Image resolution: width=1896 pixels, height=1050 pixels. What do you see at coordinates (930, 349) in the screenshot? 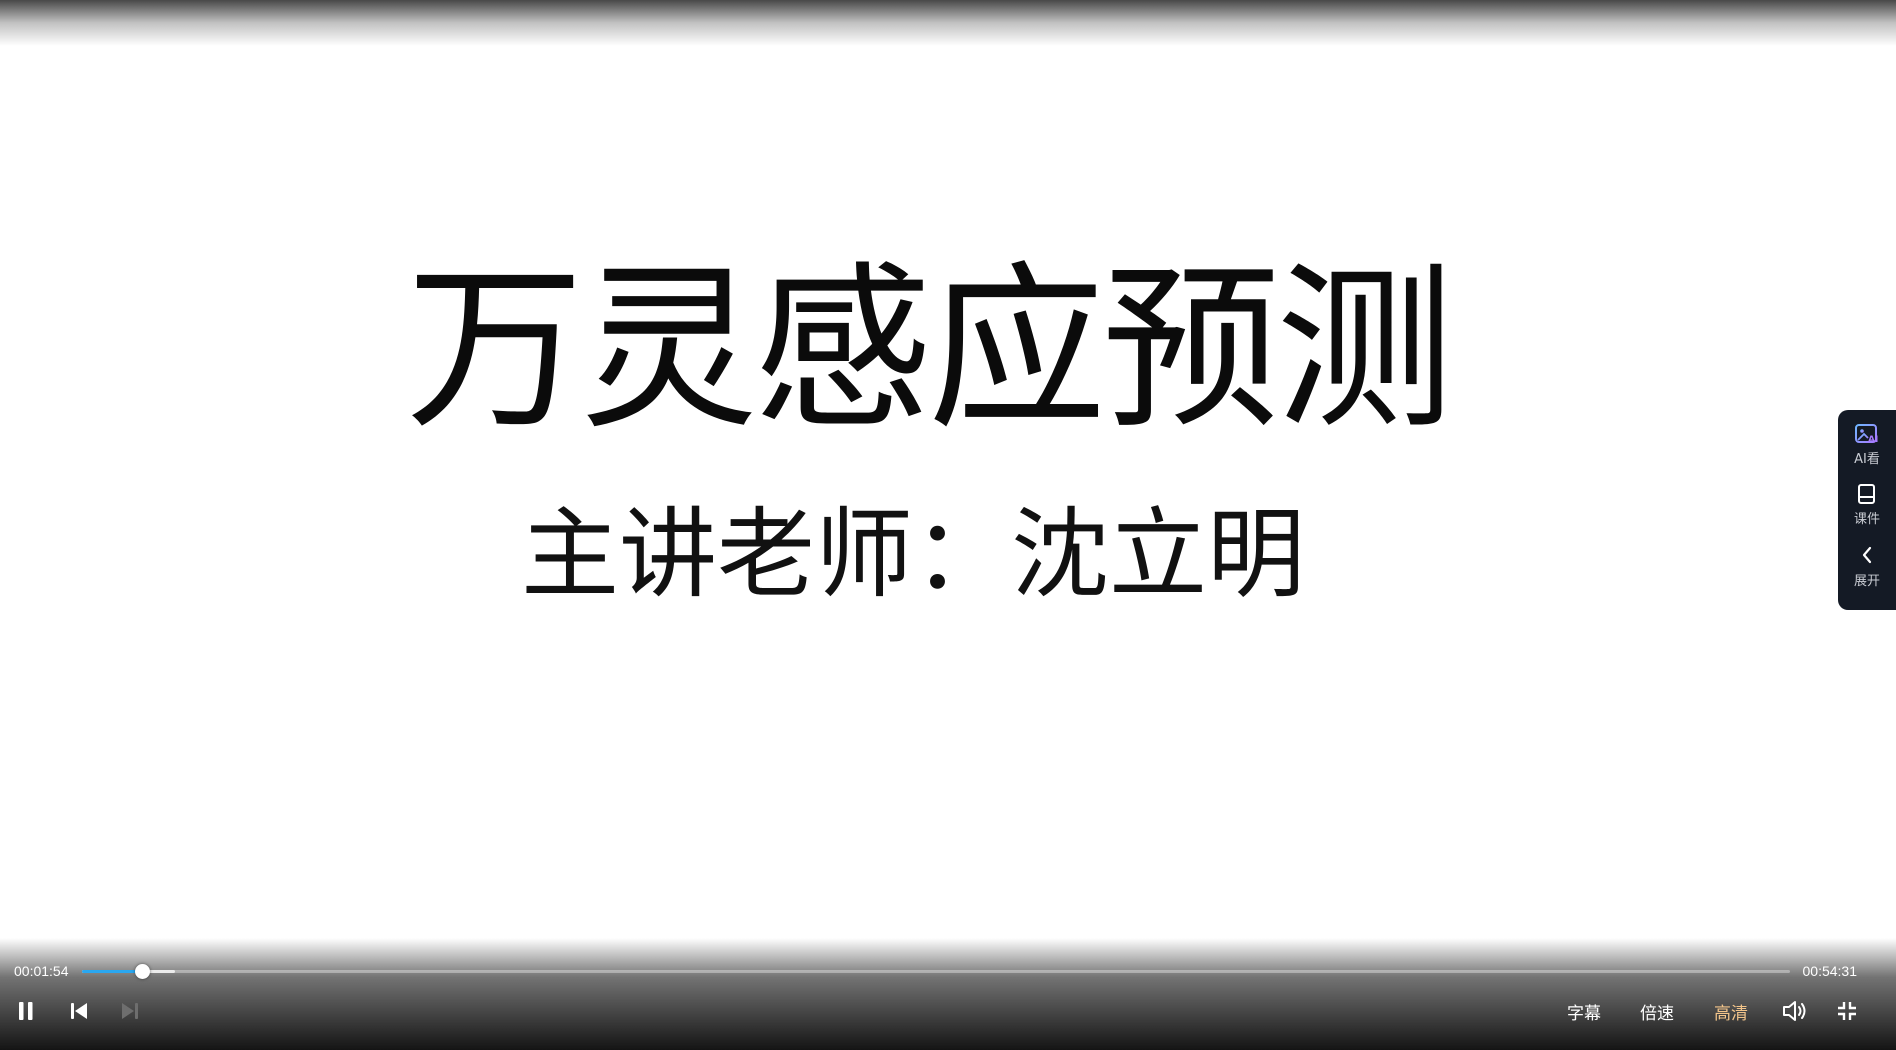
I see `slide-title: 万灵感应预测` at bounding box center [930, 349].